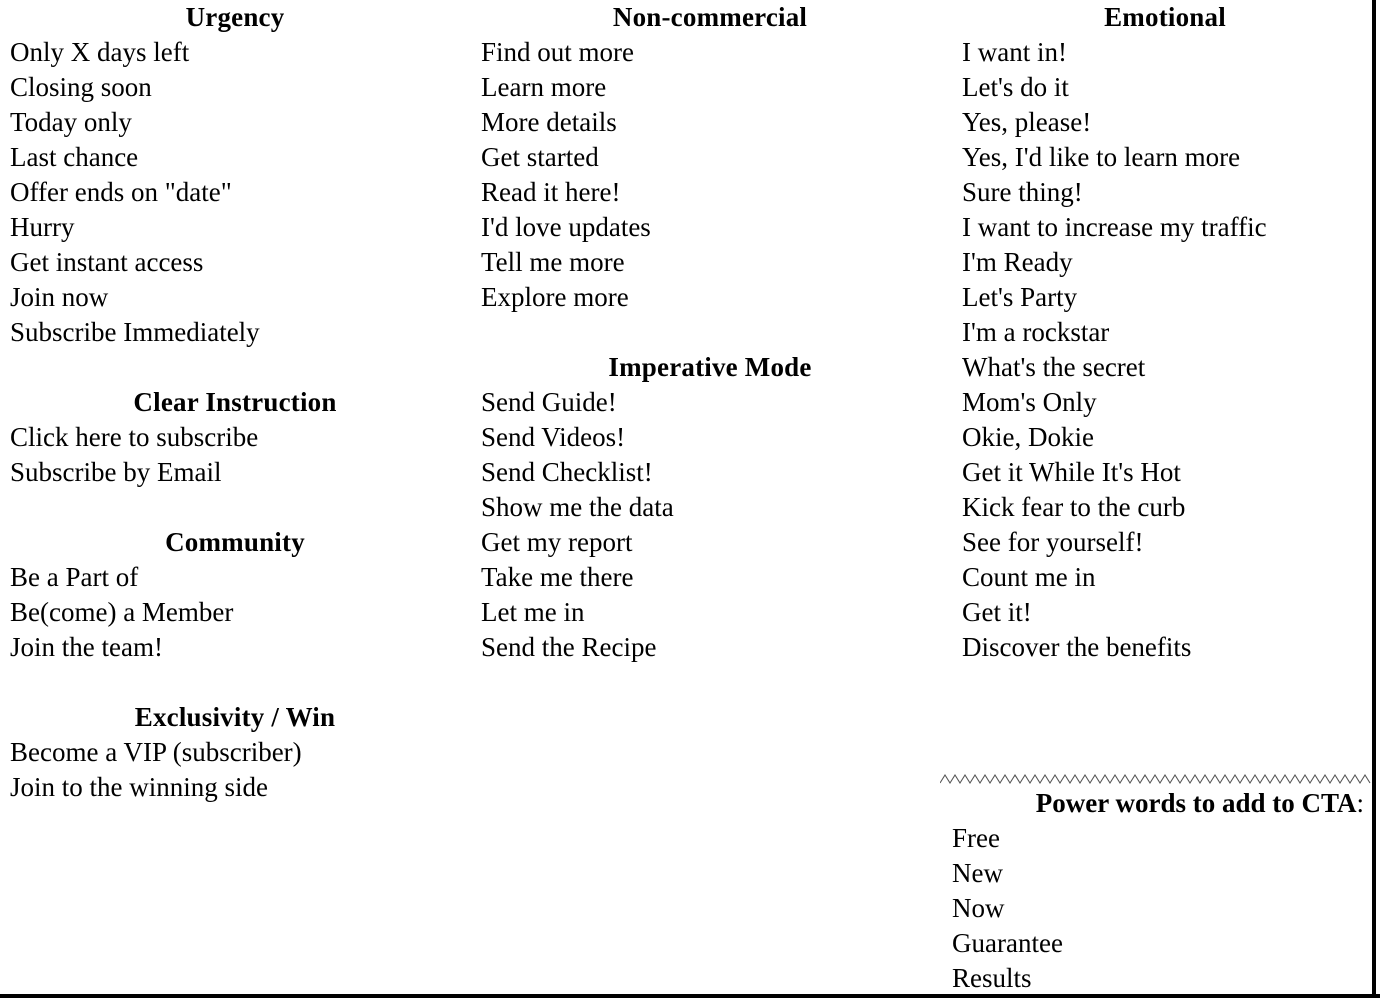 This screenshot has height=1007, width=1380. Describe the element at coordinates (74, 157) in the screenshot. I see `list-item: Last chance` at that location.